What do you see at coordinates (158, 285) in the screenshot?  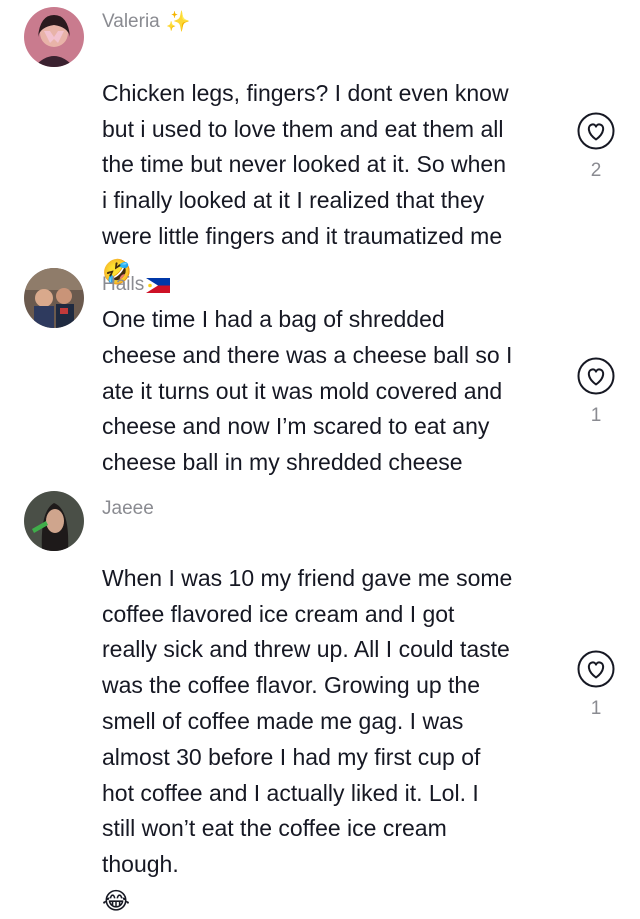 I see `philippines-flag` at bounding box center [158, 285].